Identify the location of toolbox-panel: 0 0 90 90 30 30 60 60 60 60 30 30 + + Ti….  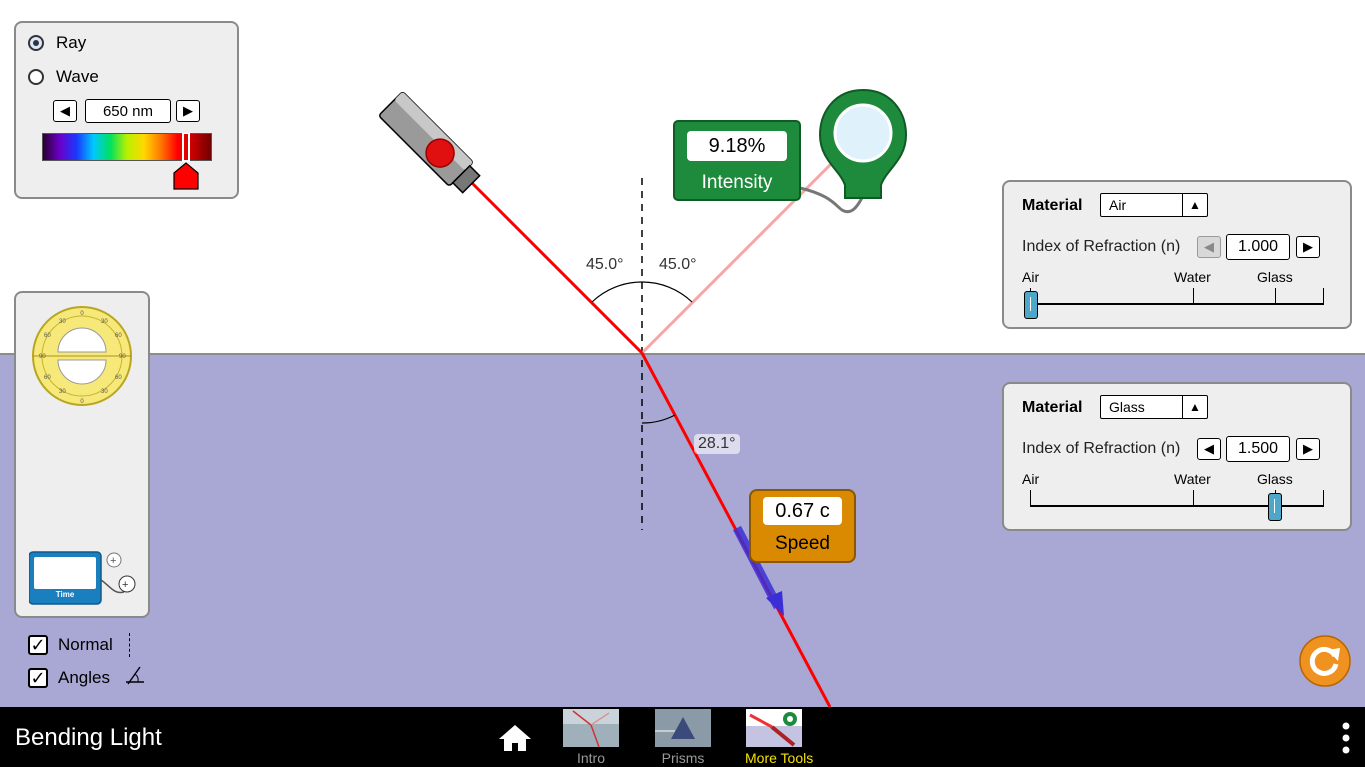
(82, 454).